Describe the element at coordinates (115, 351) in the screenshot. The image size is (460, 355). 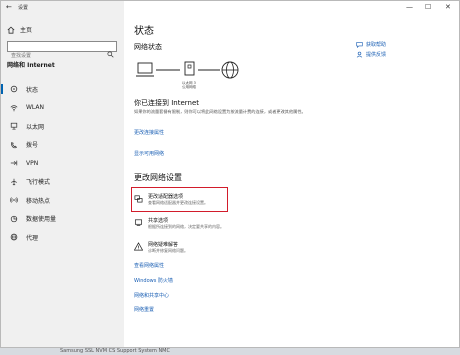
I see `taskbar-text: Samsung SSL NVM CS Support System NMC` at that location.